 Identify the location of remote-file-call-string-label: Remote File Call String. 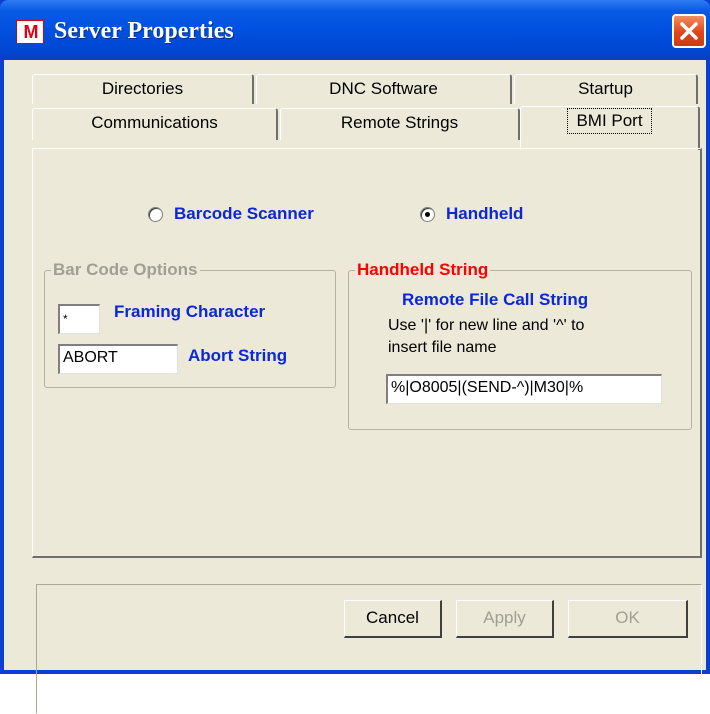
(495, 299).